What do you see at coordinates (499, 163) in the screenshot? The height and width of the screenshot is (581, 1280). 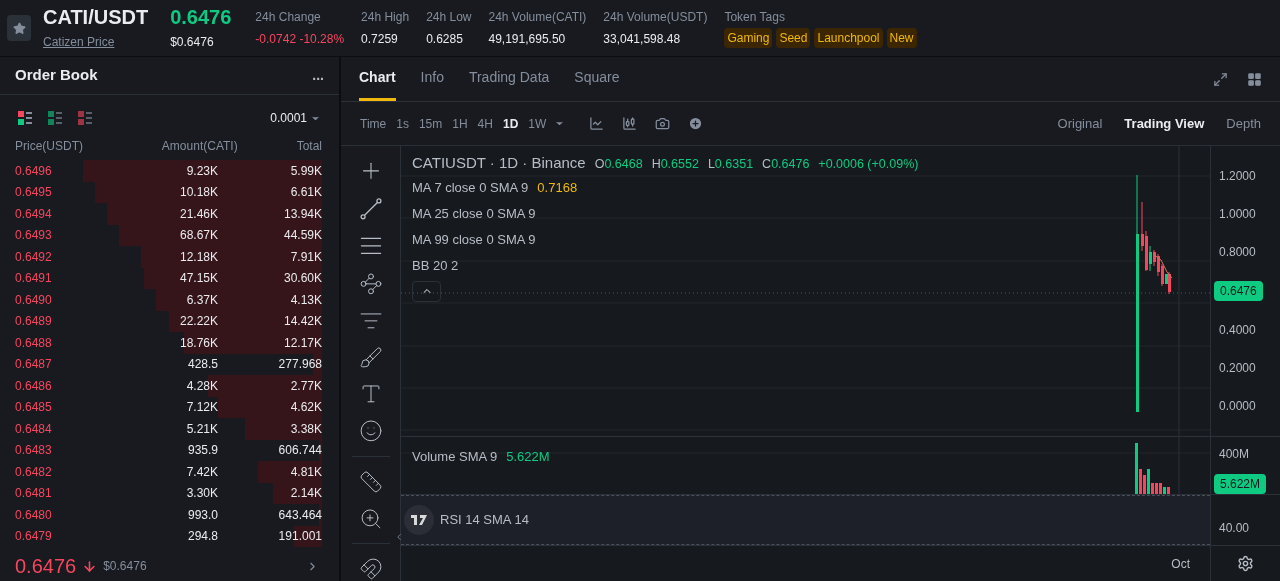 I see `chart-symbol: CATIUSDT · 1D · Binance` at bounding box center [499, 163].